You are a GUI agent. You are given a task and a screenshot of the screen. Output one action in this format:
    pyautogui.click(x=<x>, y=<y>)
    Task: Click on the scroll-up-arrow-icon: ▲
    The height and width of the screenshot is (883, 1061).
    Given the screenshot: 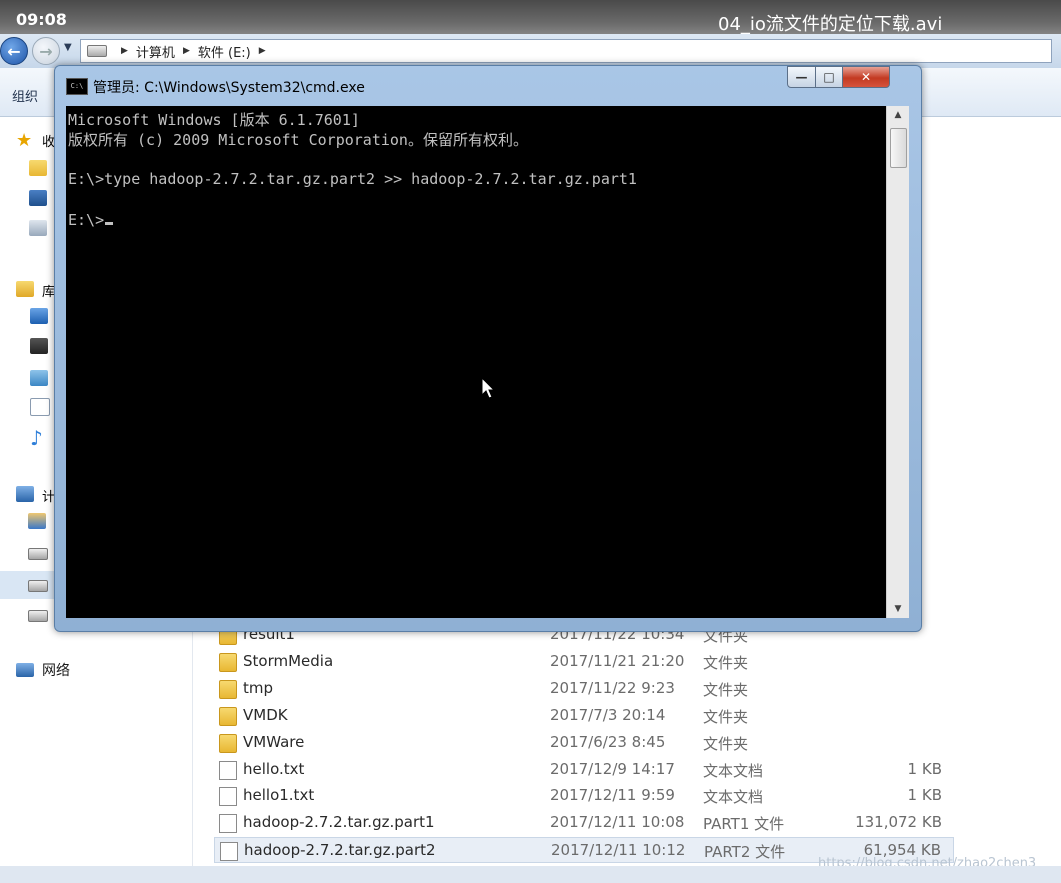 What is the action you would take?
    pyautogui.click(x=898, y=115)
    